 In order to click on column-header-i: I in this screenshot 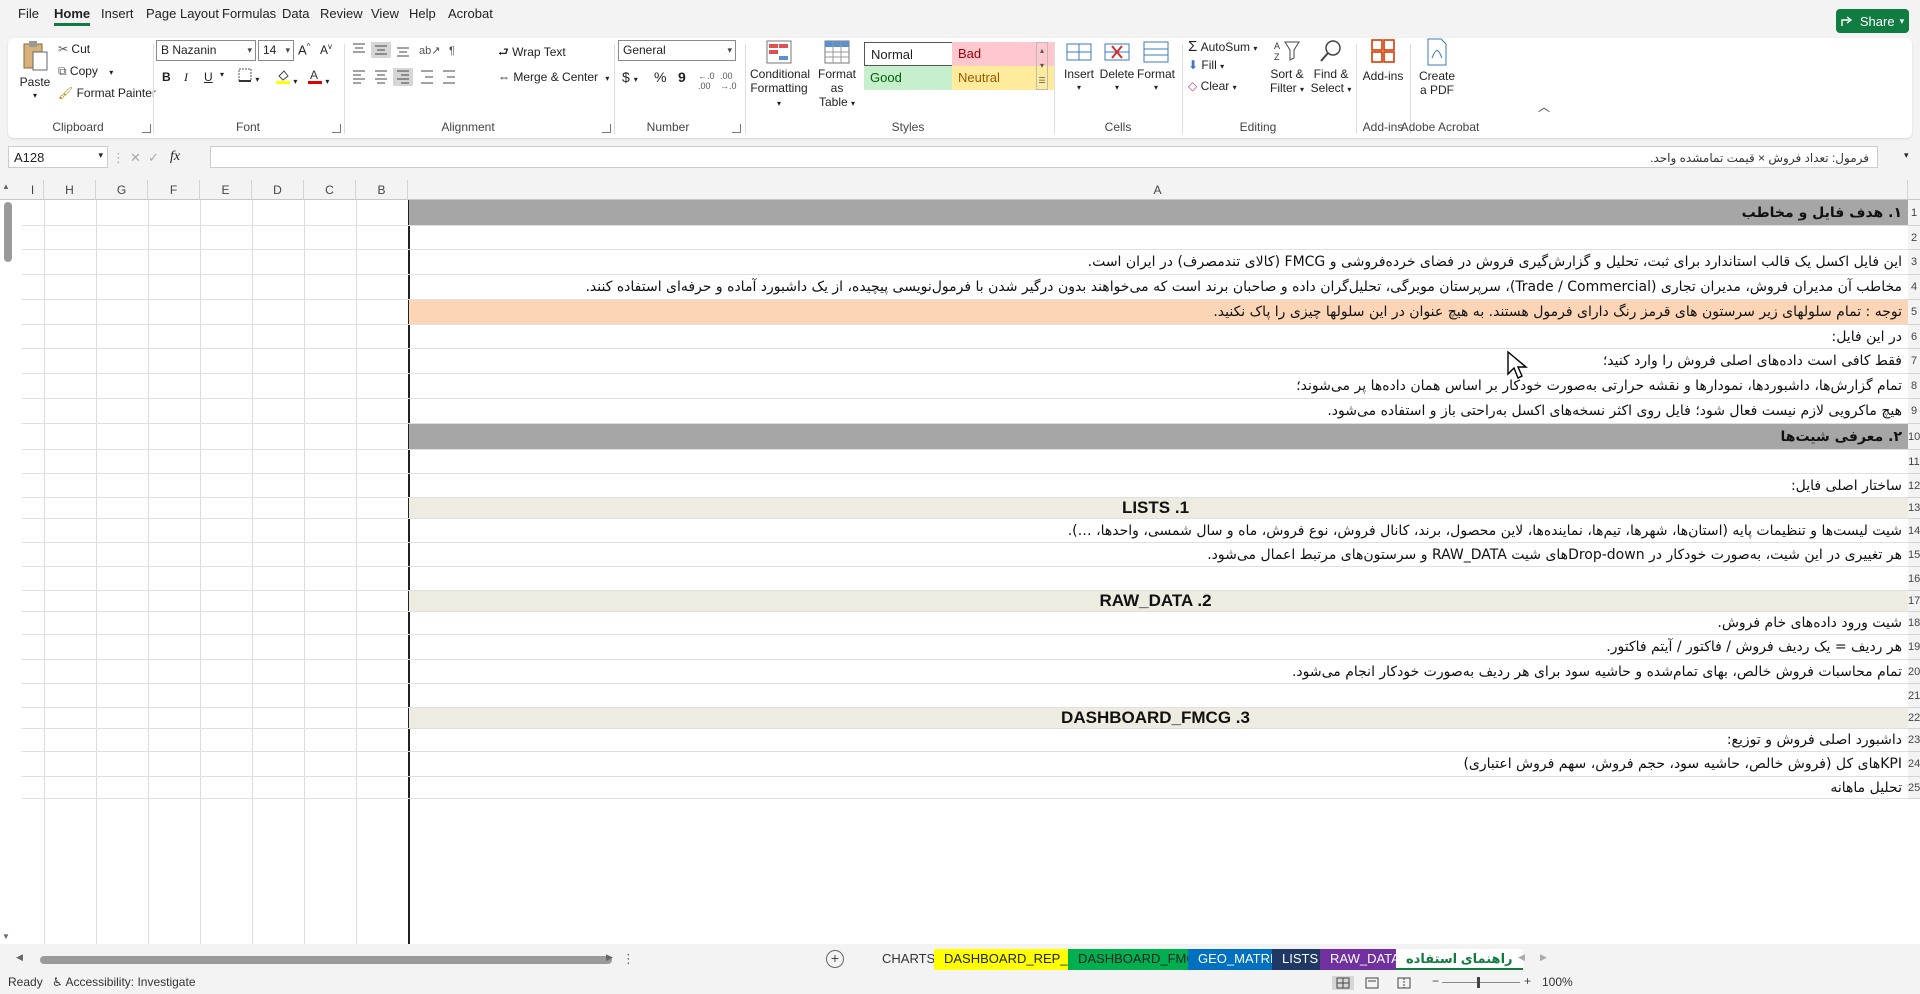, I will do `click(33, 190)`.